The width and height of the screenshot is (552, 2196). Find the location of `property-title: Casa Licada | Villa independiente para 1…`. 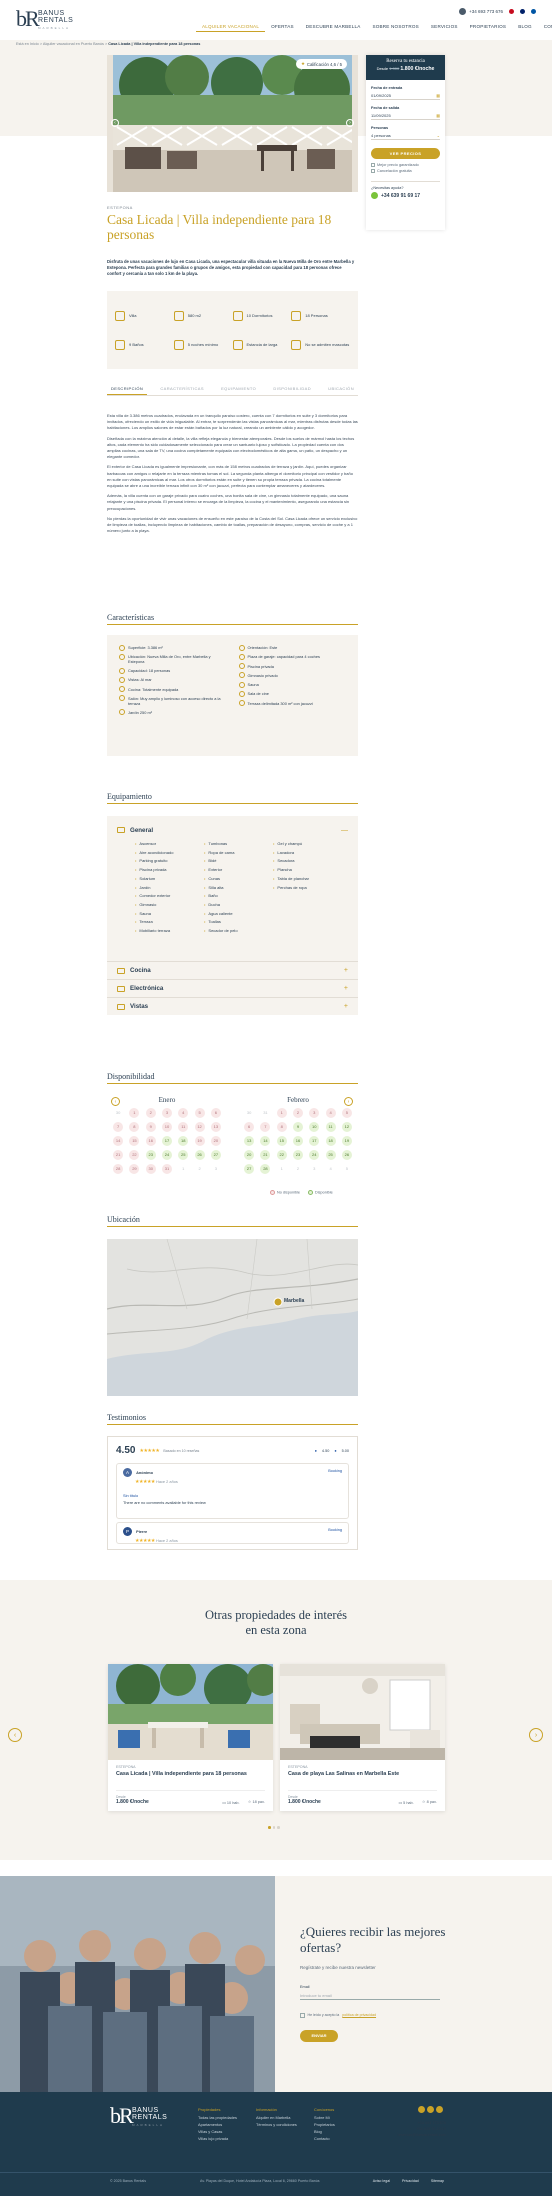

property-title: Casa Licada | Villa independiente para 1… is located at coordinates (219, 227).